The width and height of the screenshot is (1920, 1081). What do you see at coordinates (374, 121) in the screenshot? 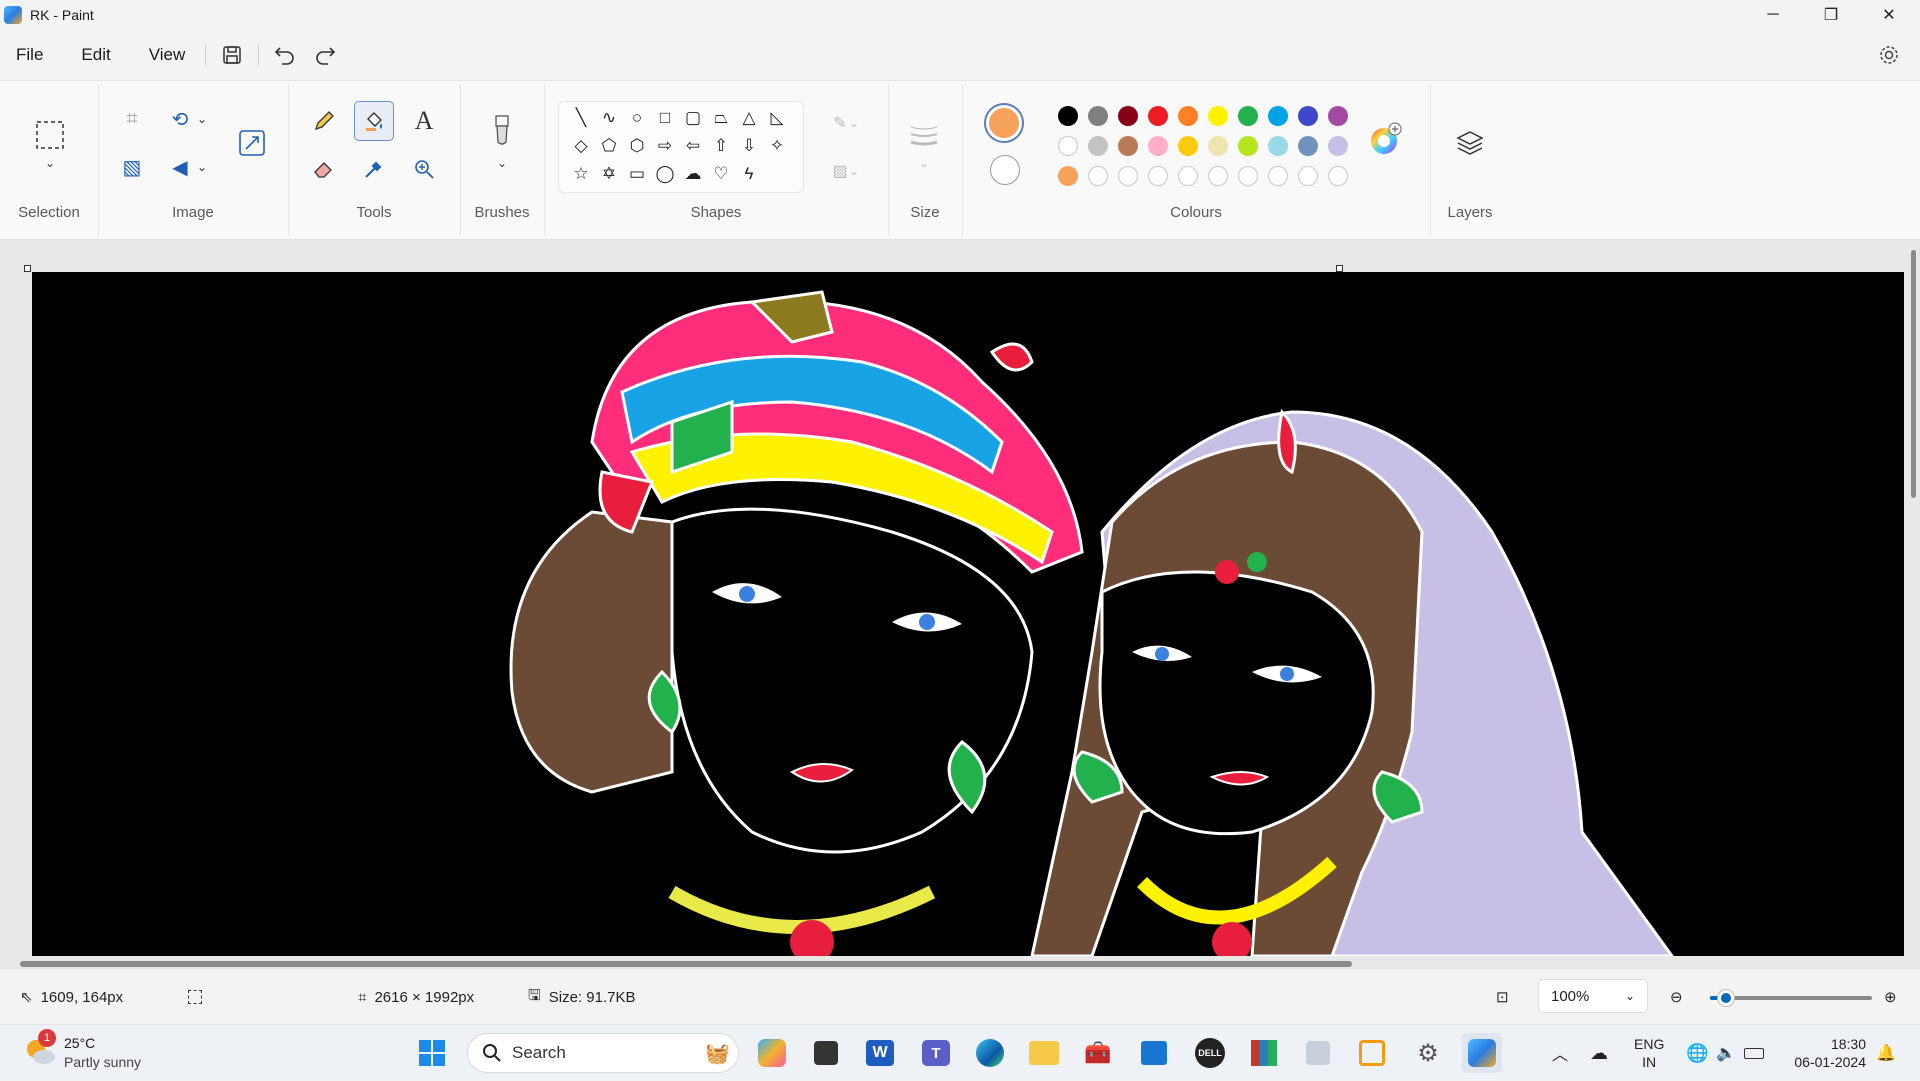
I see `fill-button` at bounding box center [374, 121].